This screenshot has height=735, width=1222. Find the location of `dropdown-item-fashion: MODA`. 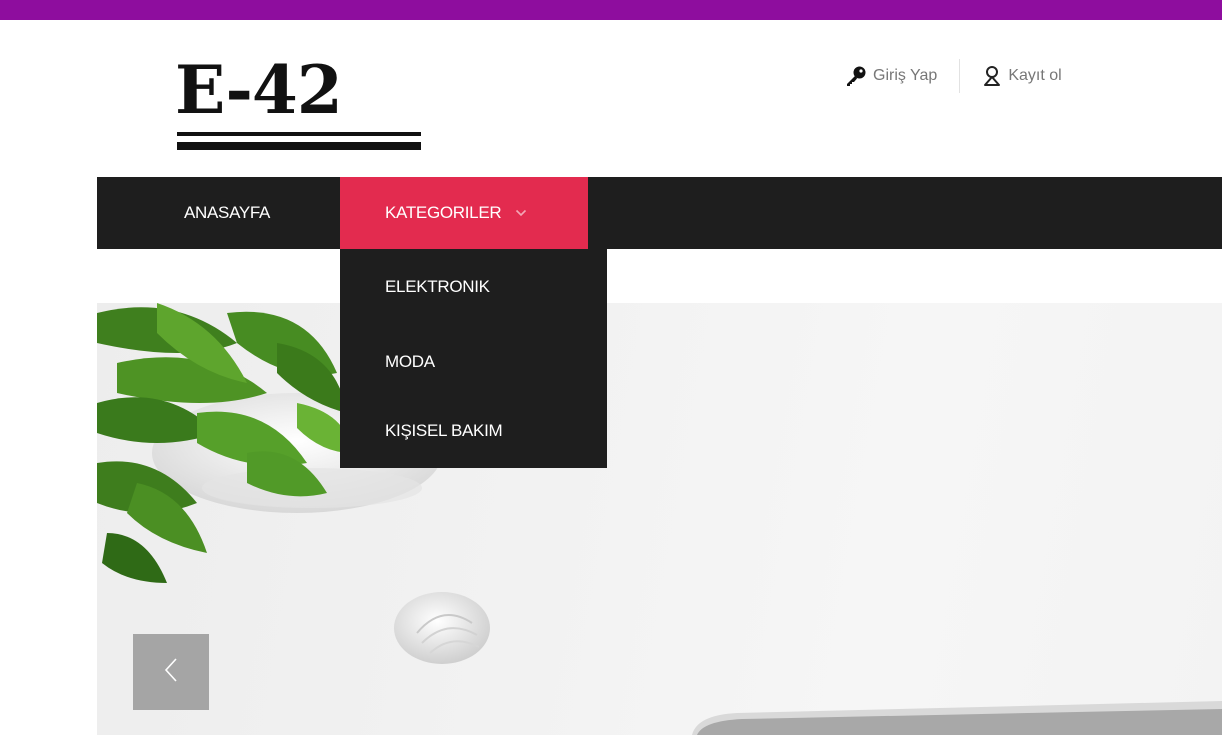

dropdown-item-fashion: MODA is located at coordinates (410, 362).